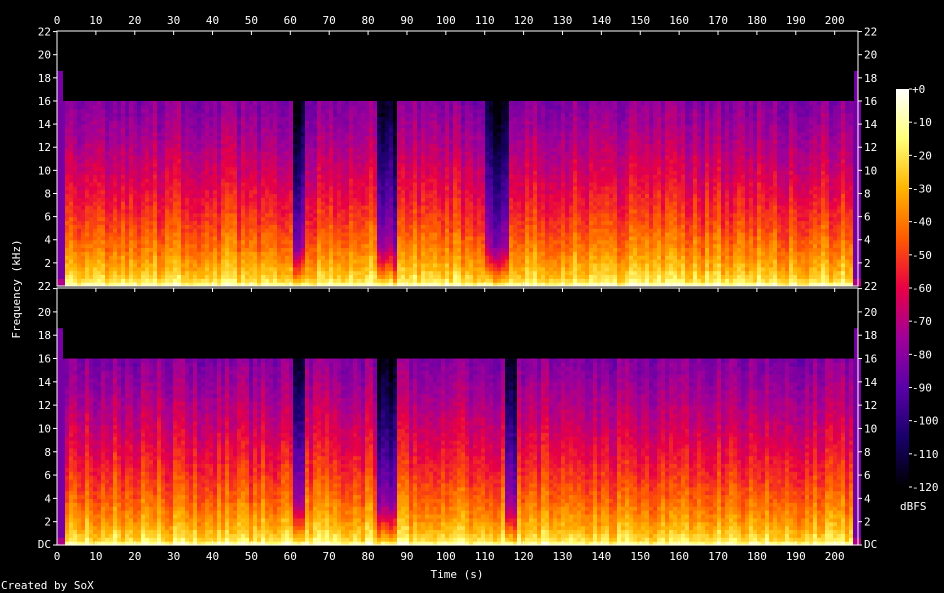 The width and height of the screenshot is (944, 593). Describe the element at coordinates (718, 20) in the screenshot. I see `x-tick-label-top: 170` at that location.